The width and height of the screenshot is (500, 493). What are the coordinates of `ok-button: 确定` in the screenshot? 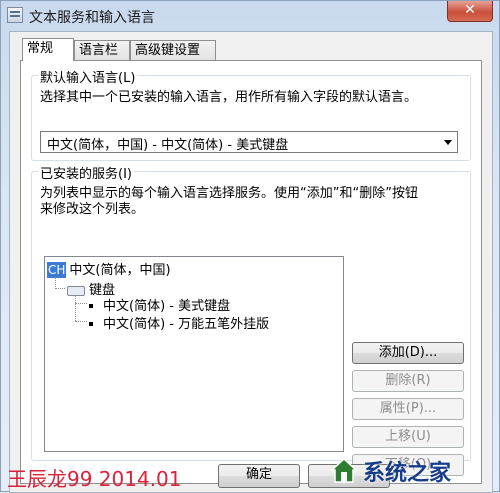 It's located at (259, 476).